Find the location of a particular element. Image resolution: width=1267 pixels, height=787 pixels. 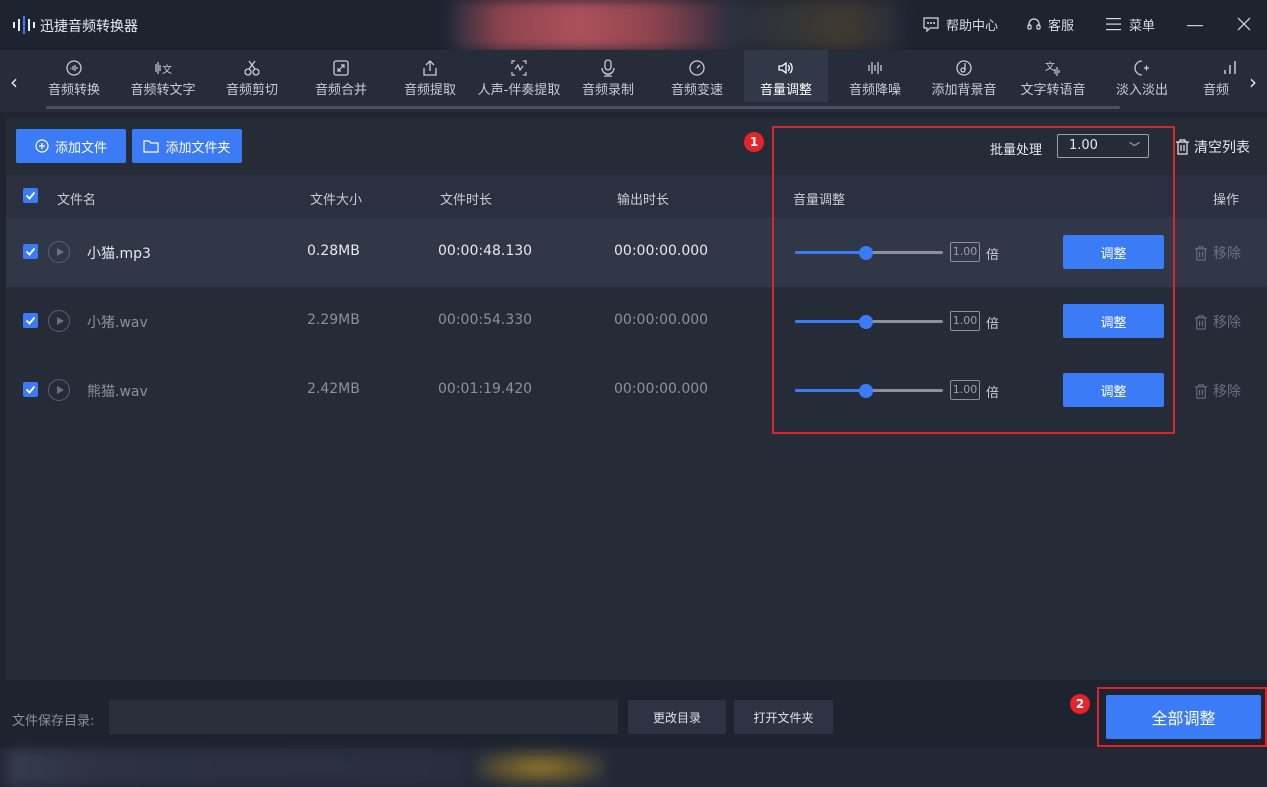

app-title: 迅捷音频转换器 is located at coordinates (89, 26).